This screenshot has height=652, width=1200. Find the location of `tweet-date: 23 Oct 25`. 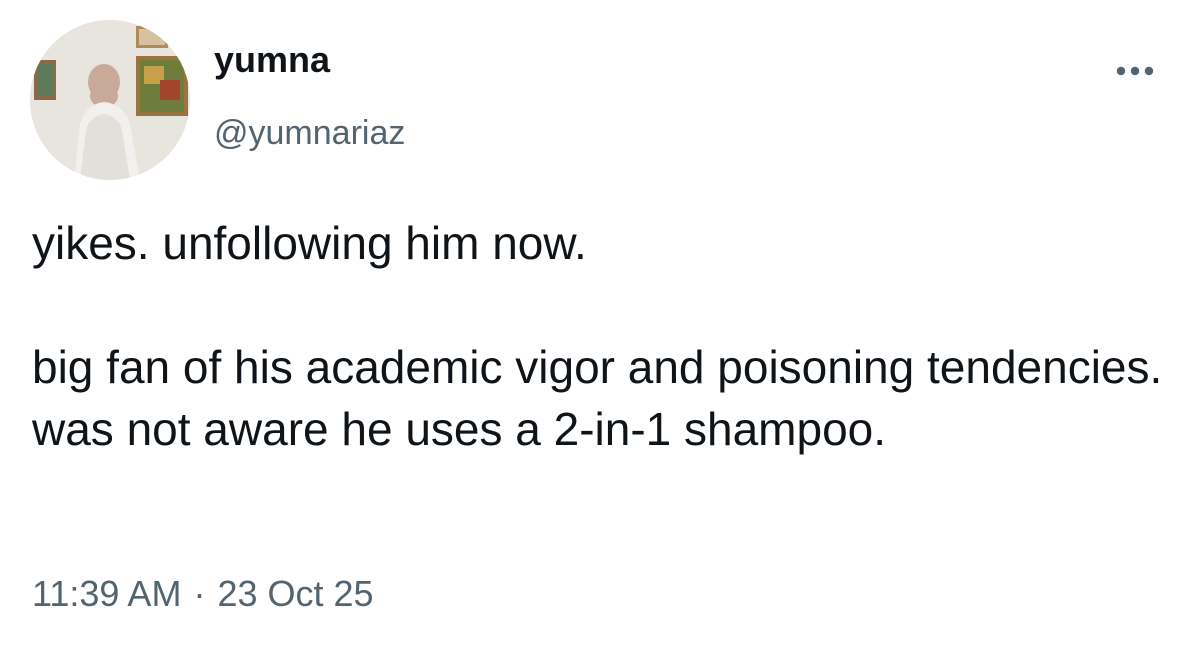

tweet-date: 23 Oct 25 is located at coordinates (295, 593).